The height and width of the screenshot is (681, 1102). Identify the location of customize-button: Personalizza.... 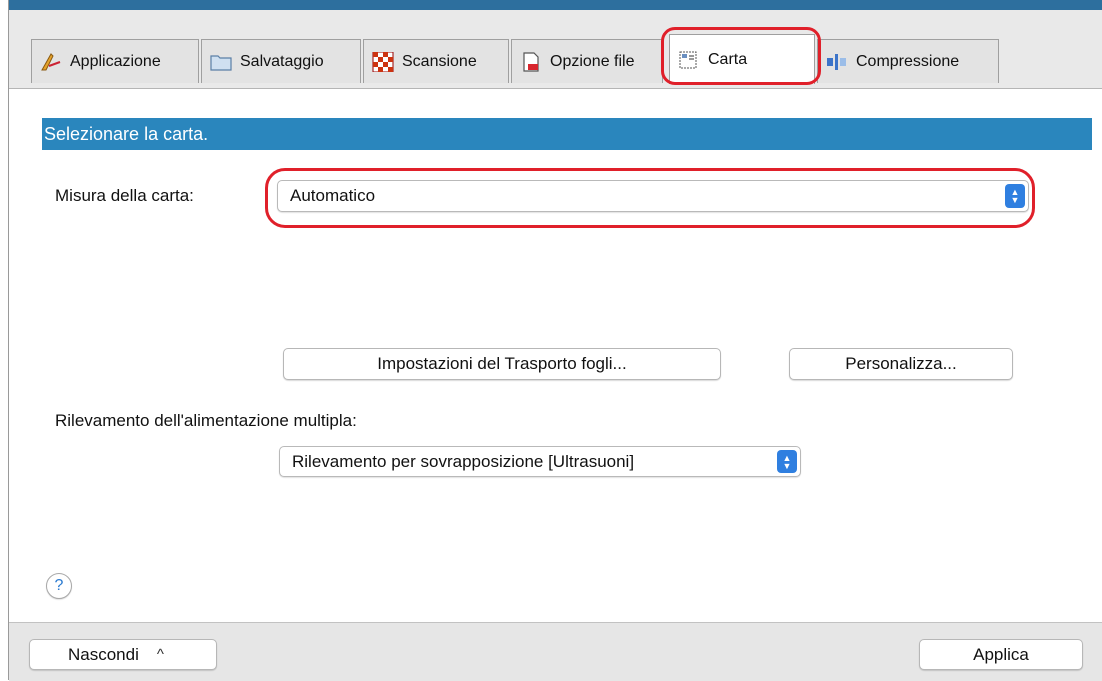
(901, 364).